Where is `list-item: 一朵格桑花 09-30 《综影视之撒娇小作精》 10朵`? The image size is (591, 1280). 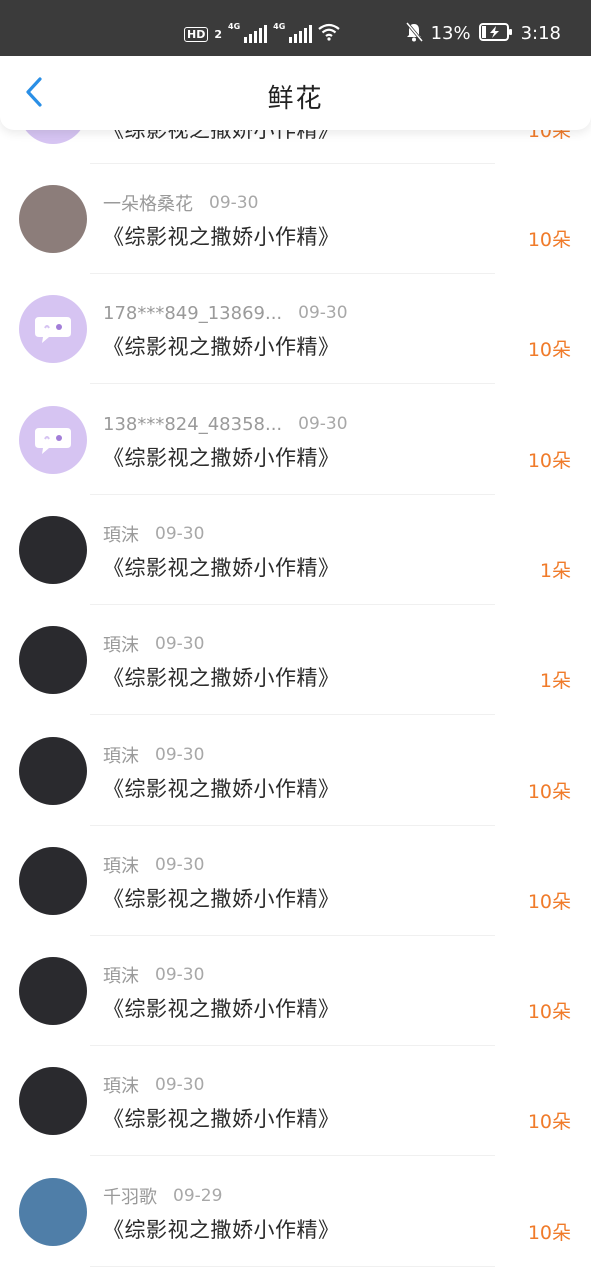 list-item: 一朵格桑花 09-30 《综影视之撒娇小作精》 10朵 is located at coordinates (295, 220).